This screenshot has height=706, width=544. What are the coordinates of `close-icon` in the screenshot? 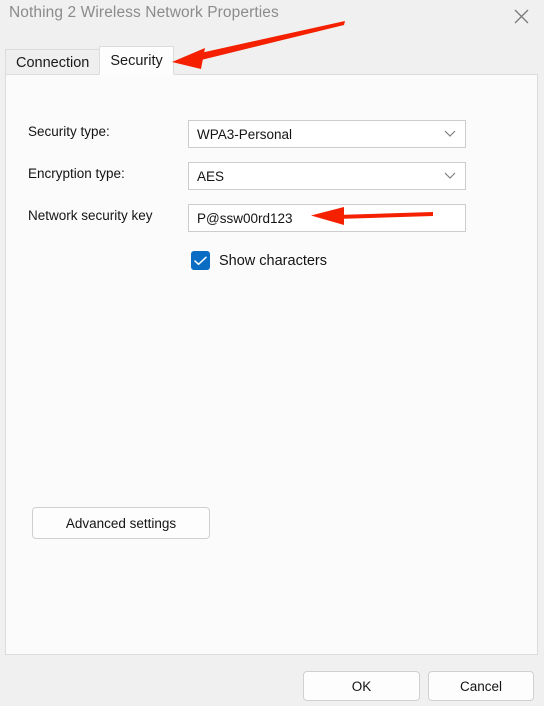 It's located at (521, 16).